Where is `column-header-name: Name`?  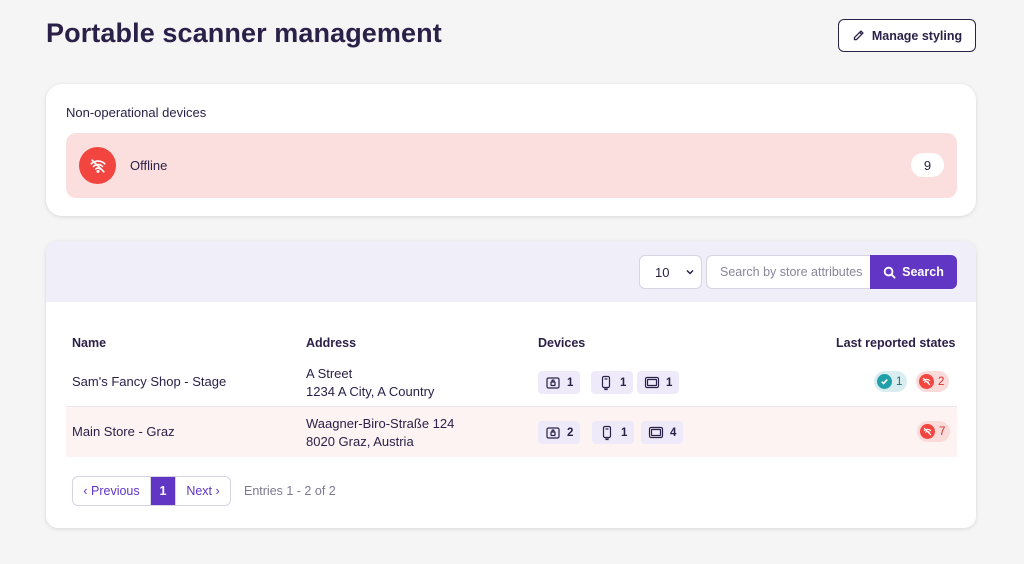 column-header-name: Name is located at coordinates (89, 343).